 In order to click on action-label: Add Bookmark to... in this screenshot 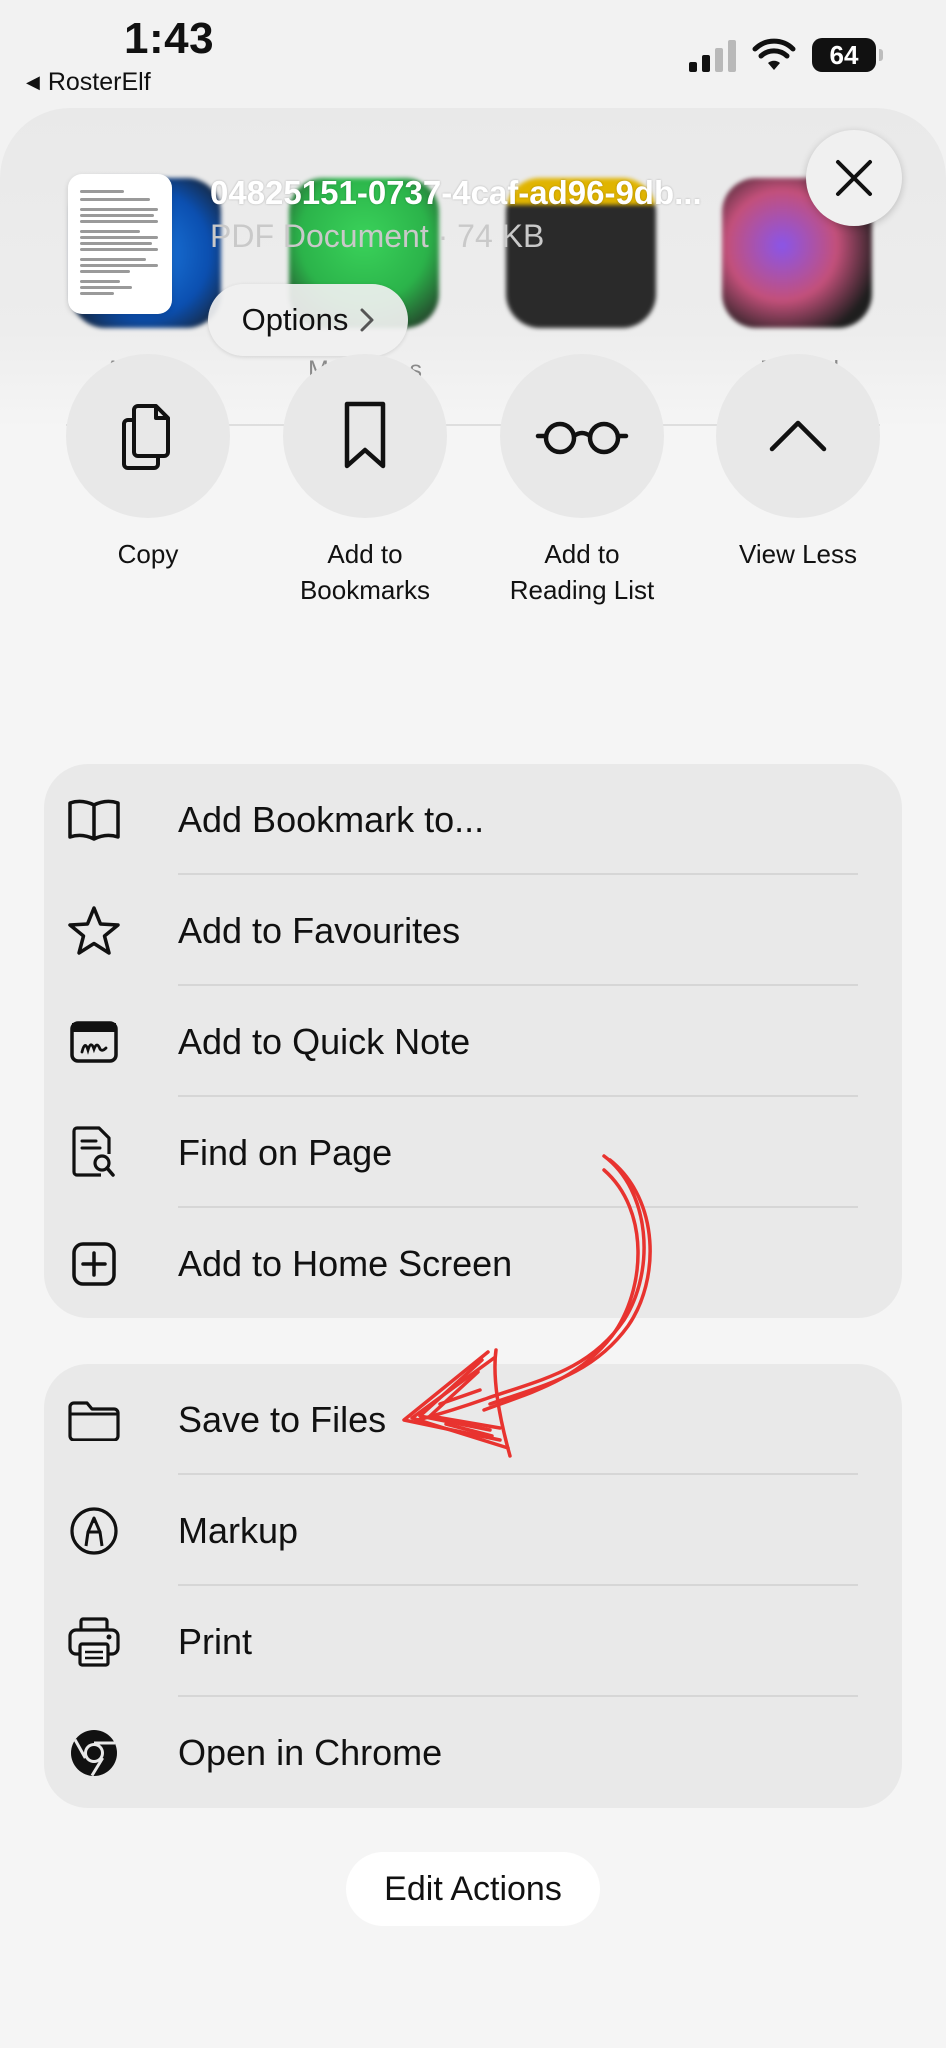, I will do `click(331, 819)`.